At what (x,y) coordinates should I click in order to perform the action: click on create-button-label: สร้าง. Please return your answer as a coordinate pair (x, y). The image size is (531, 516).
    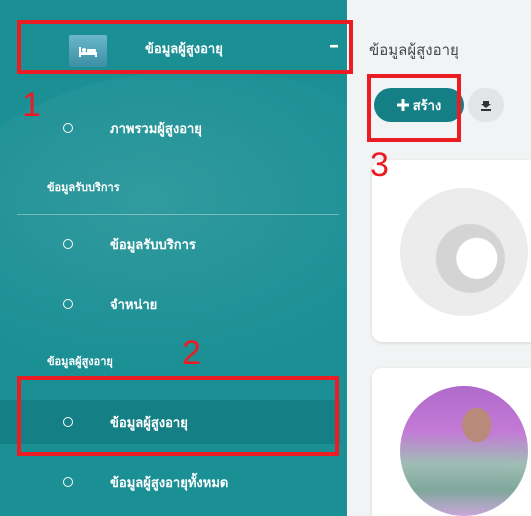
    Looking at the image, I should click on (427, 106).